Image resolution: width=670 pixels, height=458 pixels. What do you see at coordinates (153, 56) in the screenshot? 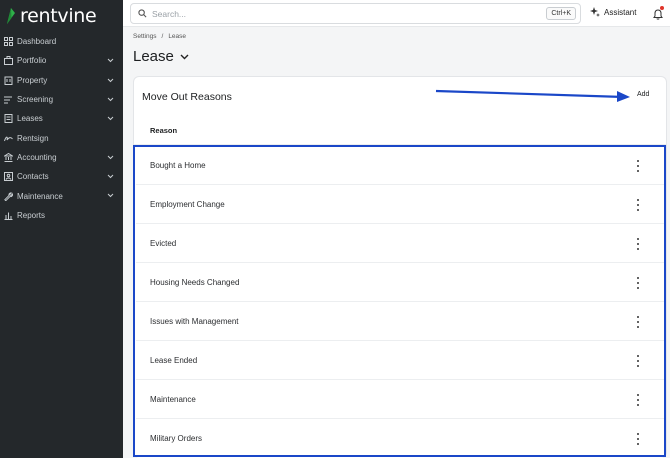
I see `page-title-text: Lease` at bounding box center [153, 56].